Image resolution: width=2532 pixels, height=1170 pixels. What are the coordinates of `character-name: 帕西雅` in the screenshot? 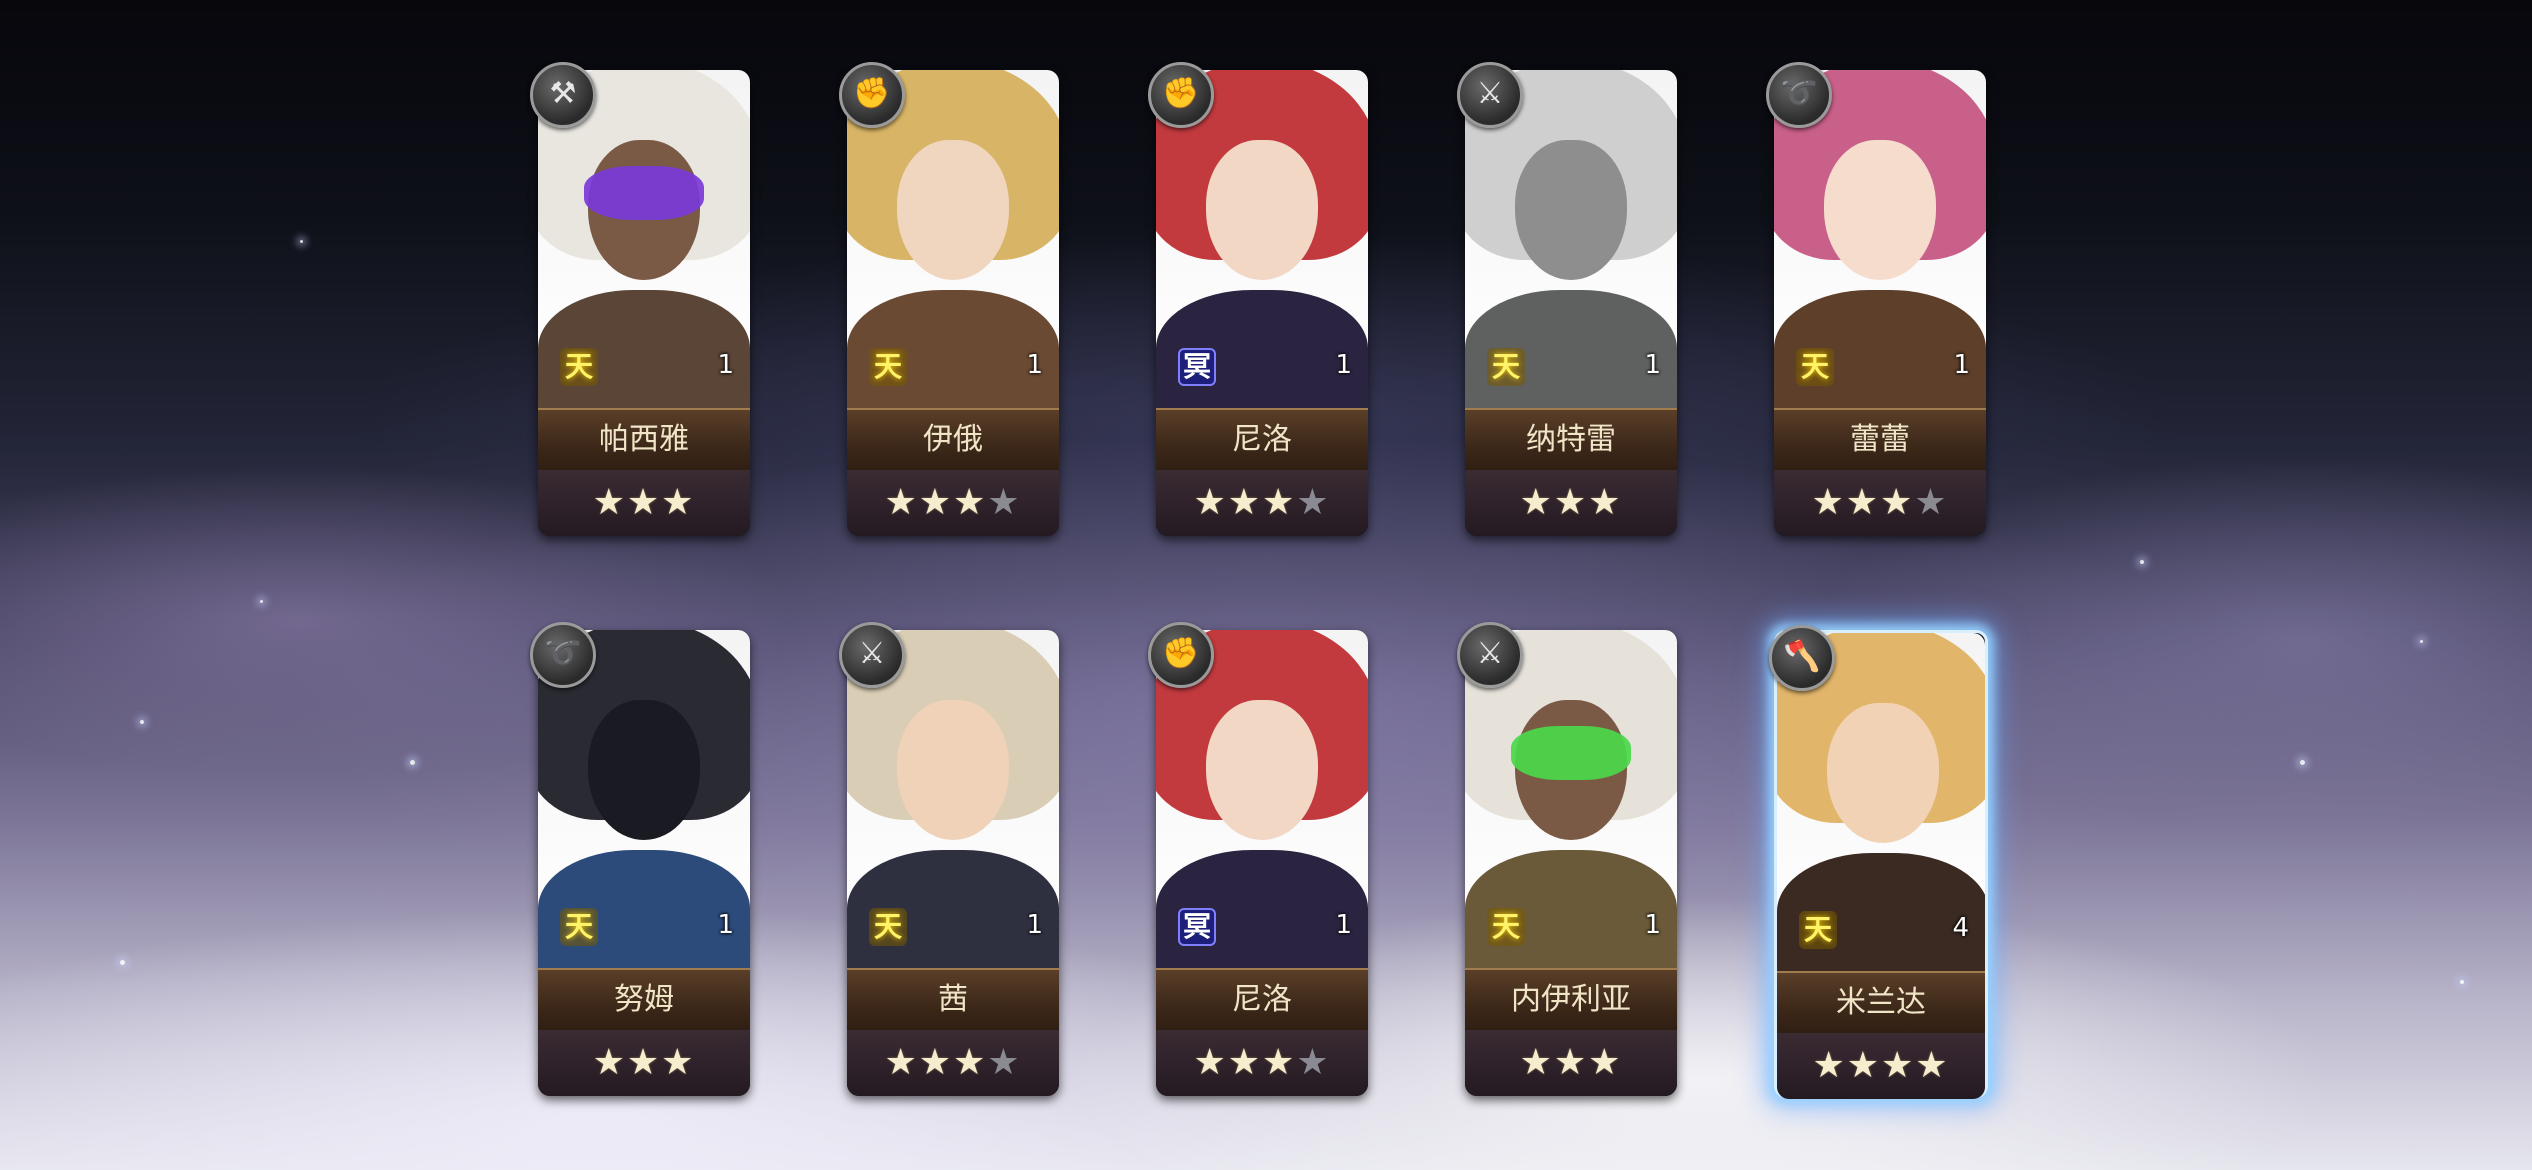 It's located at (644, 440).